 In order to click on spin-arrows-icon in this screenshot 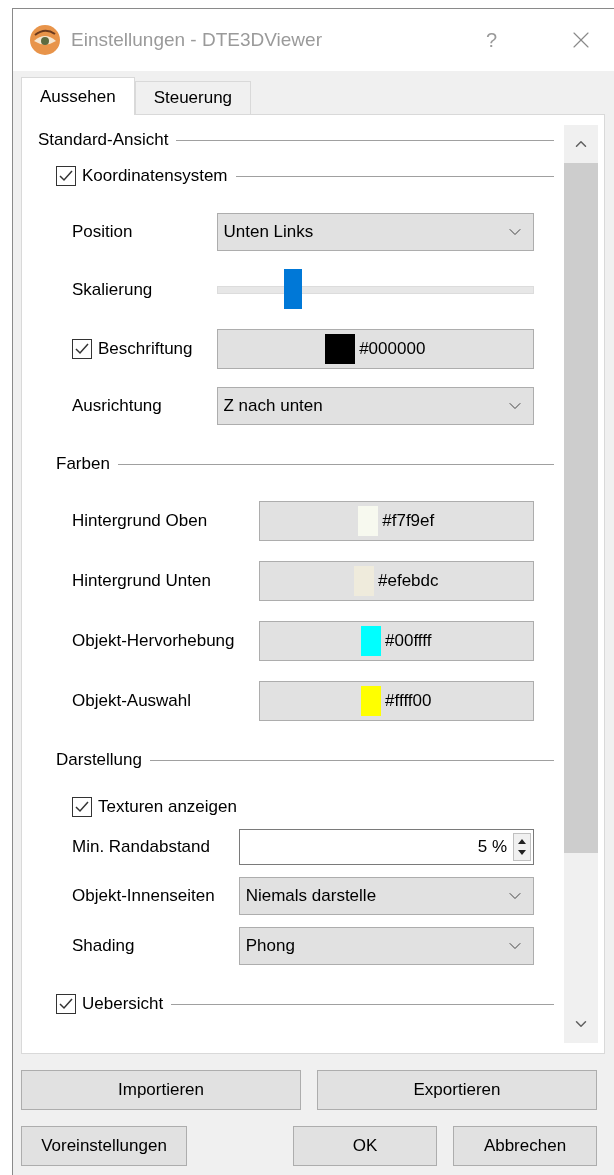, I will do `click(522, 847)`.